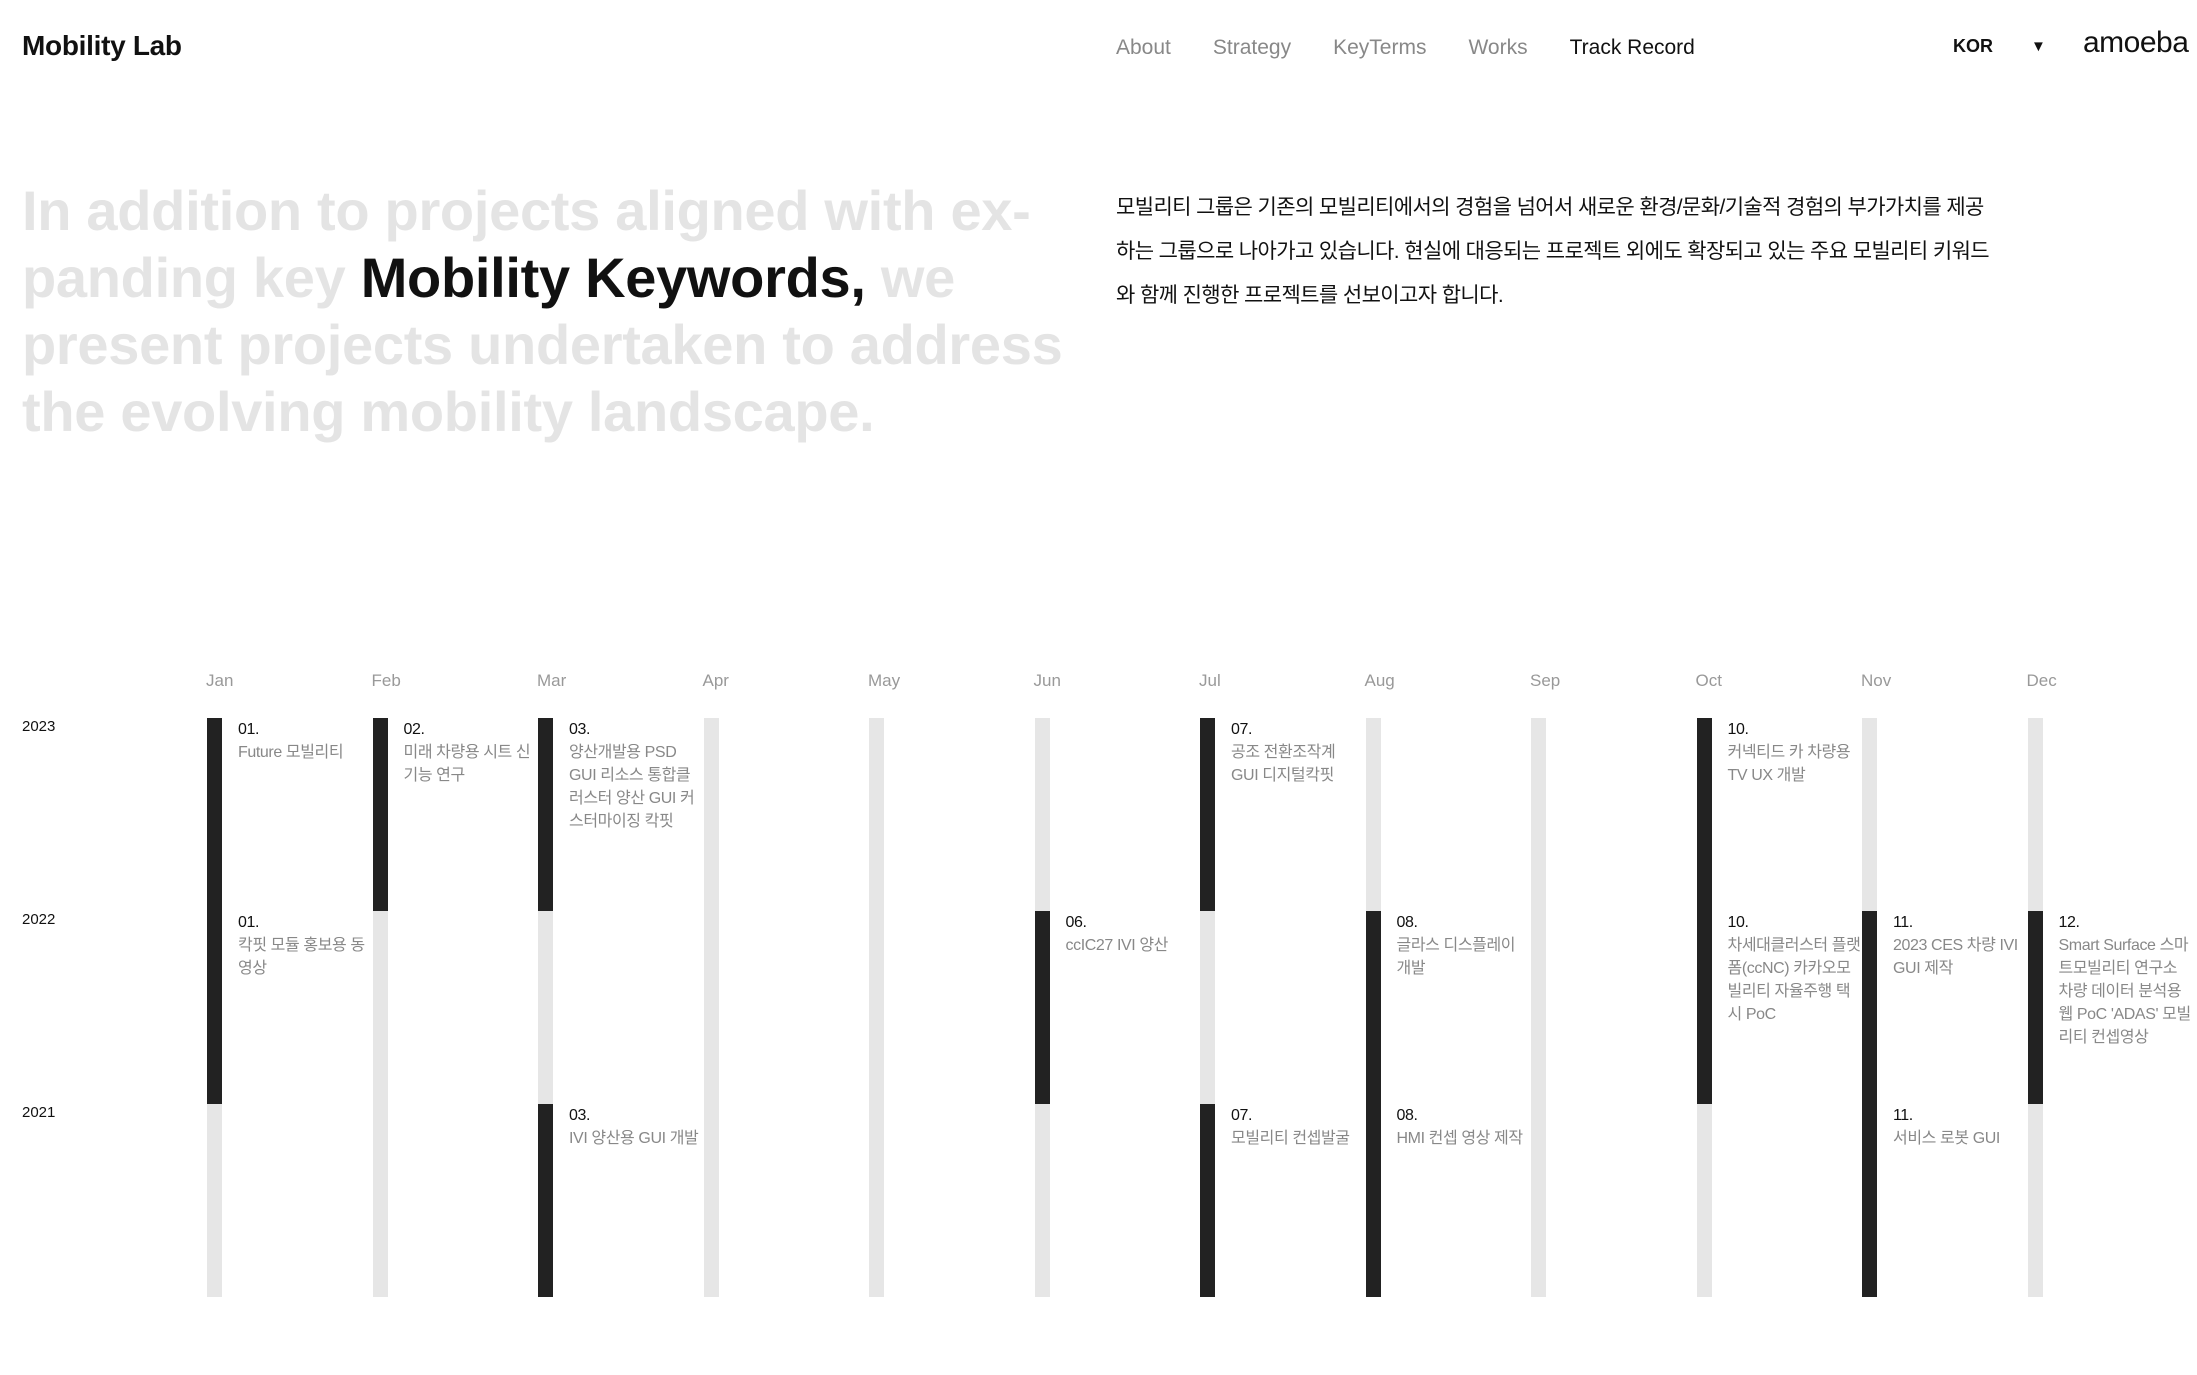  I want to click on project-title: HMI 컨셉 영상 제작, so click(1460, 1138).